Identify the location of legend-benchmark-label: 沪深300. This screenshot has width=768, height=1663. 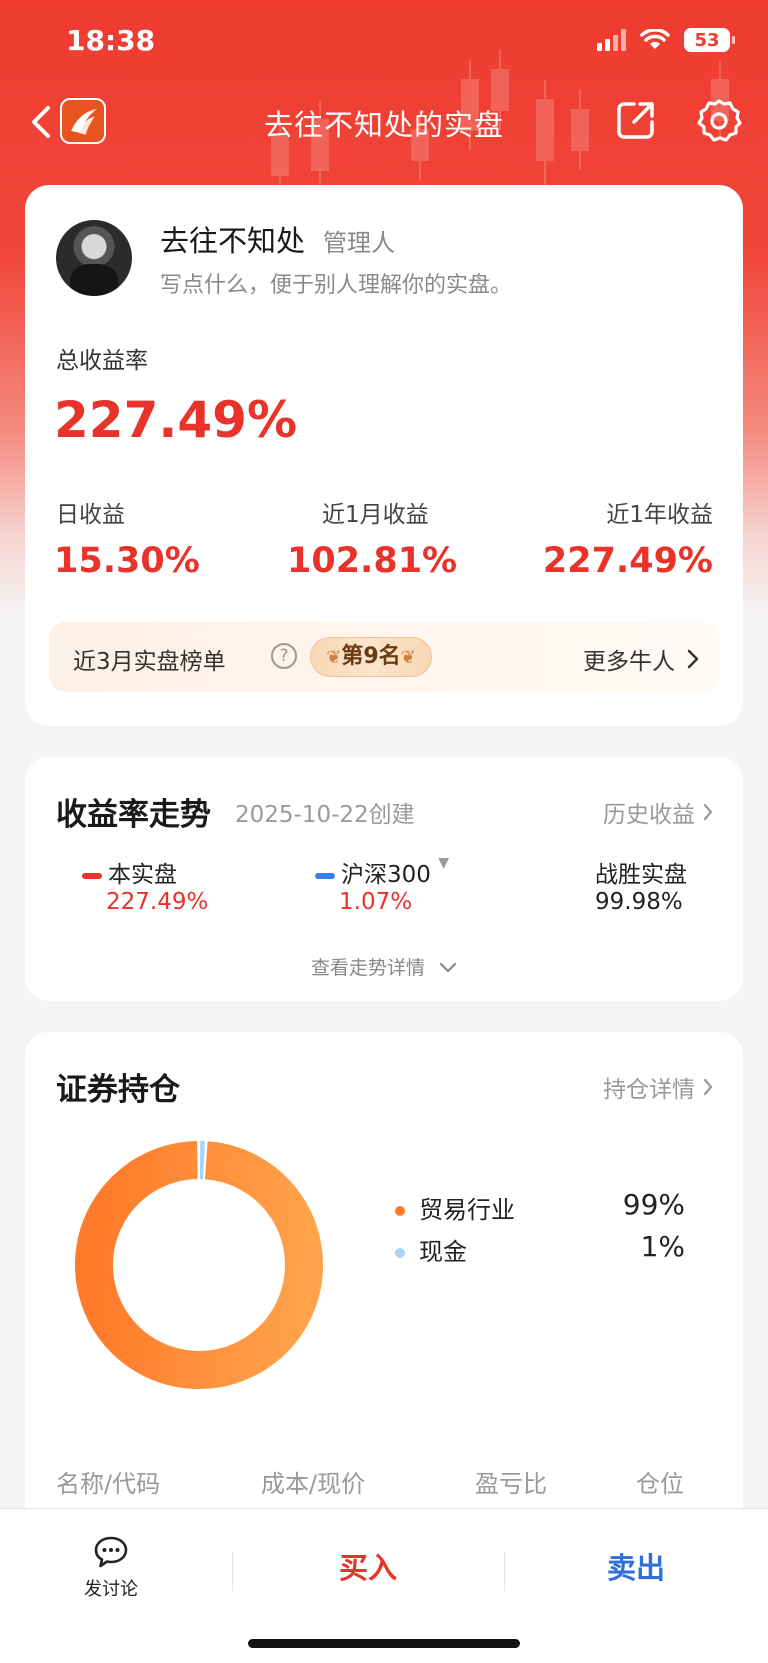
(386, 875).